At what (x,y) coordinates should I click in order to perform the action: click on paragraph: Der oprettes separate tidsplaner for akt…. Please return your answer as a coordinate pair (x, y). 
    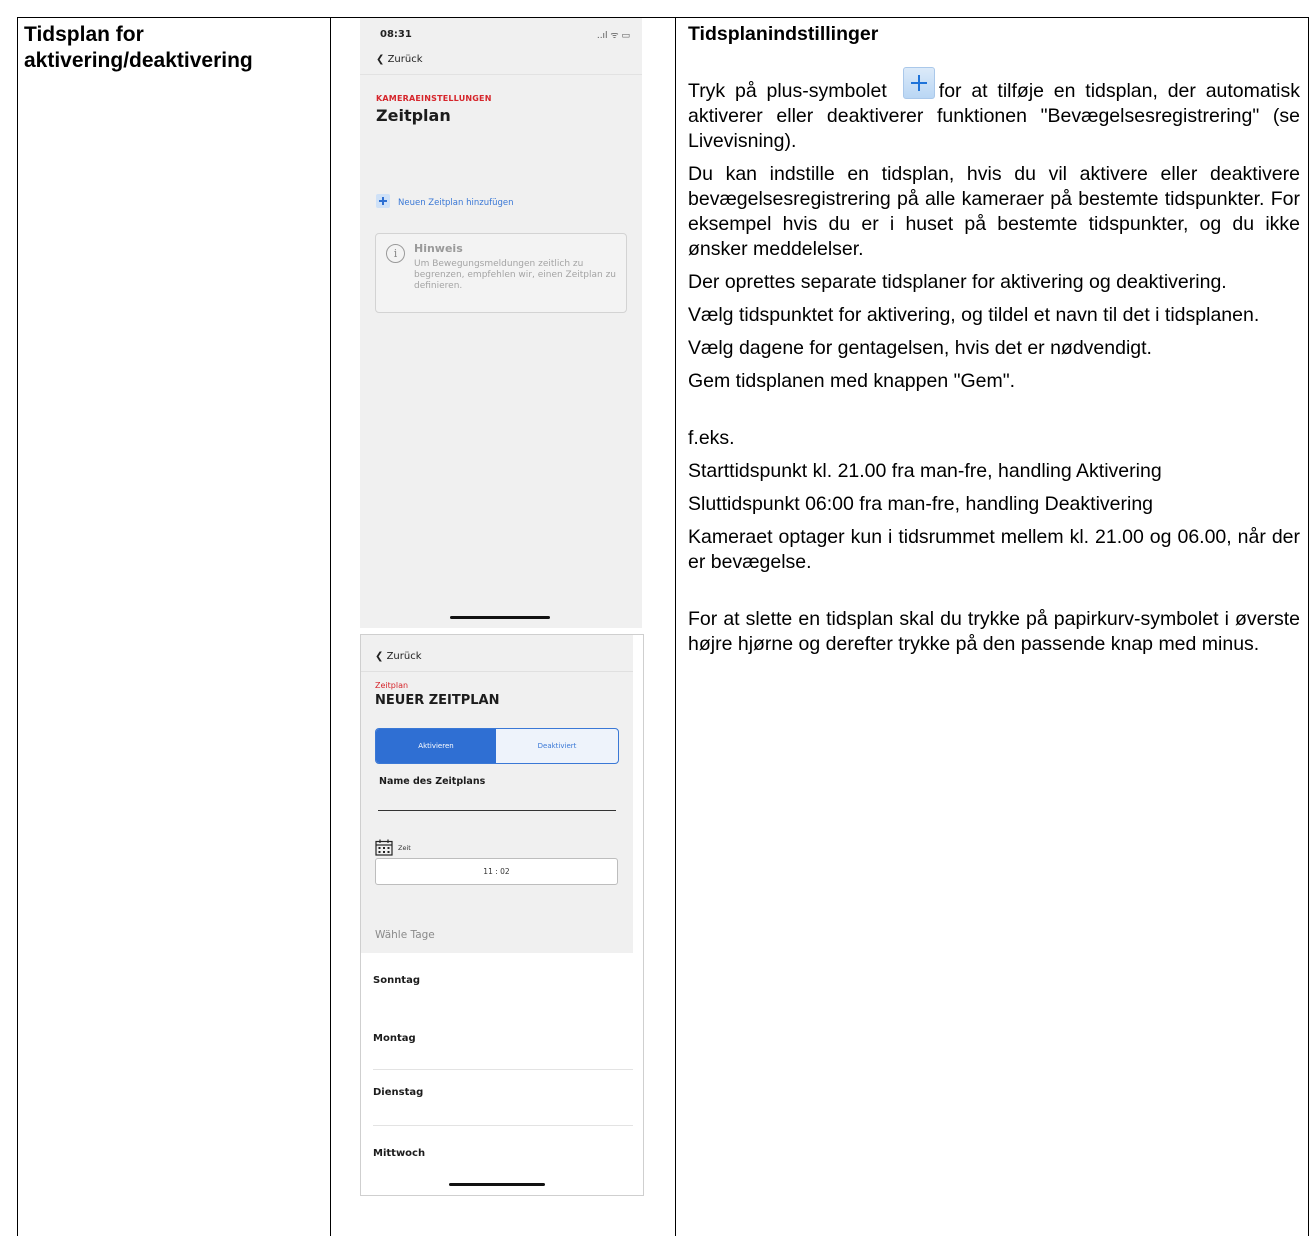
    Looking at the image, I should click on (957, 282).